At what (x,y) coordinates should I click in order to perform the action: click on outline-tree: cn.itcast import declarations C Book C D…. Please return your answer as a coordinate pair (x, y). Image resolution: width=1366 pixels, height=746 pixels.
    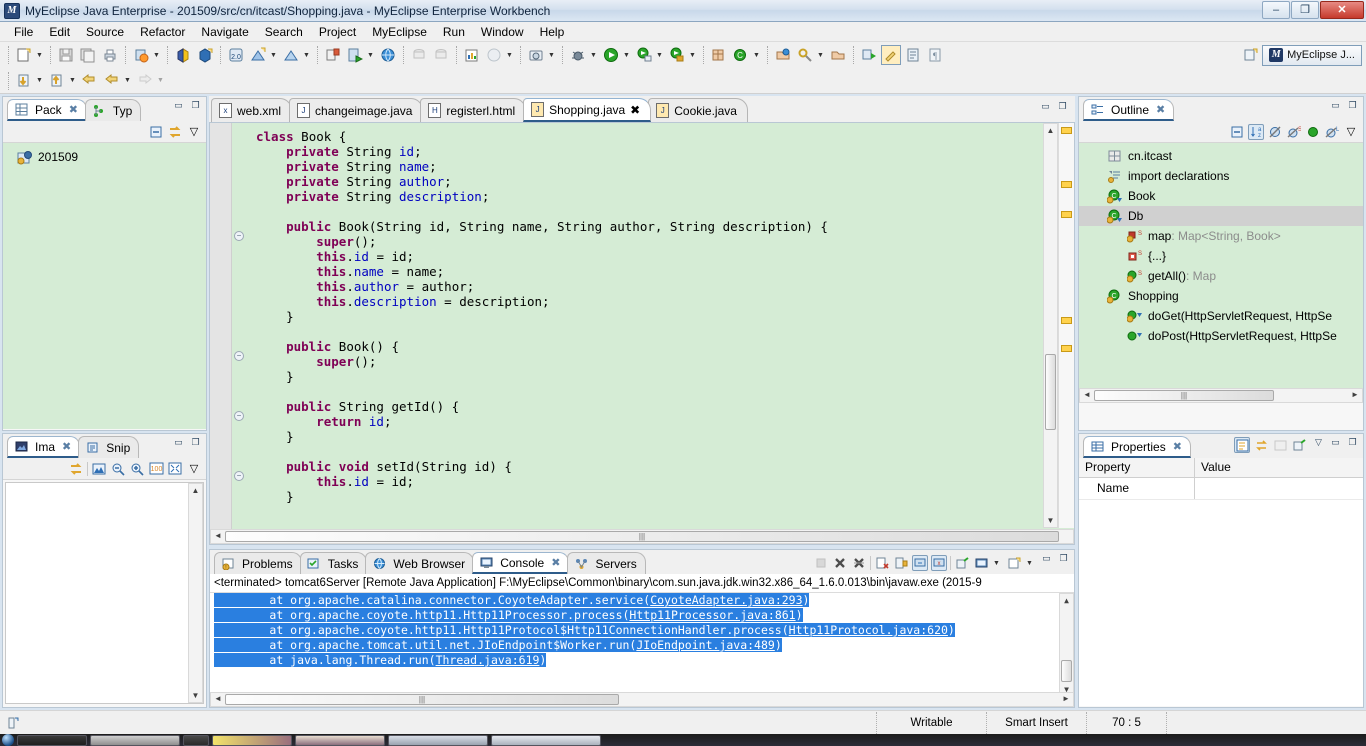
    Looking at the image, I should click on (1221, 273).